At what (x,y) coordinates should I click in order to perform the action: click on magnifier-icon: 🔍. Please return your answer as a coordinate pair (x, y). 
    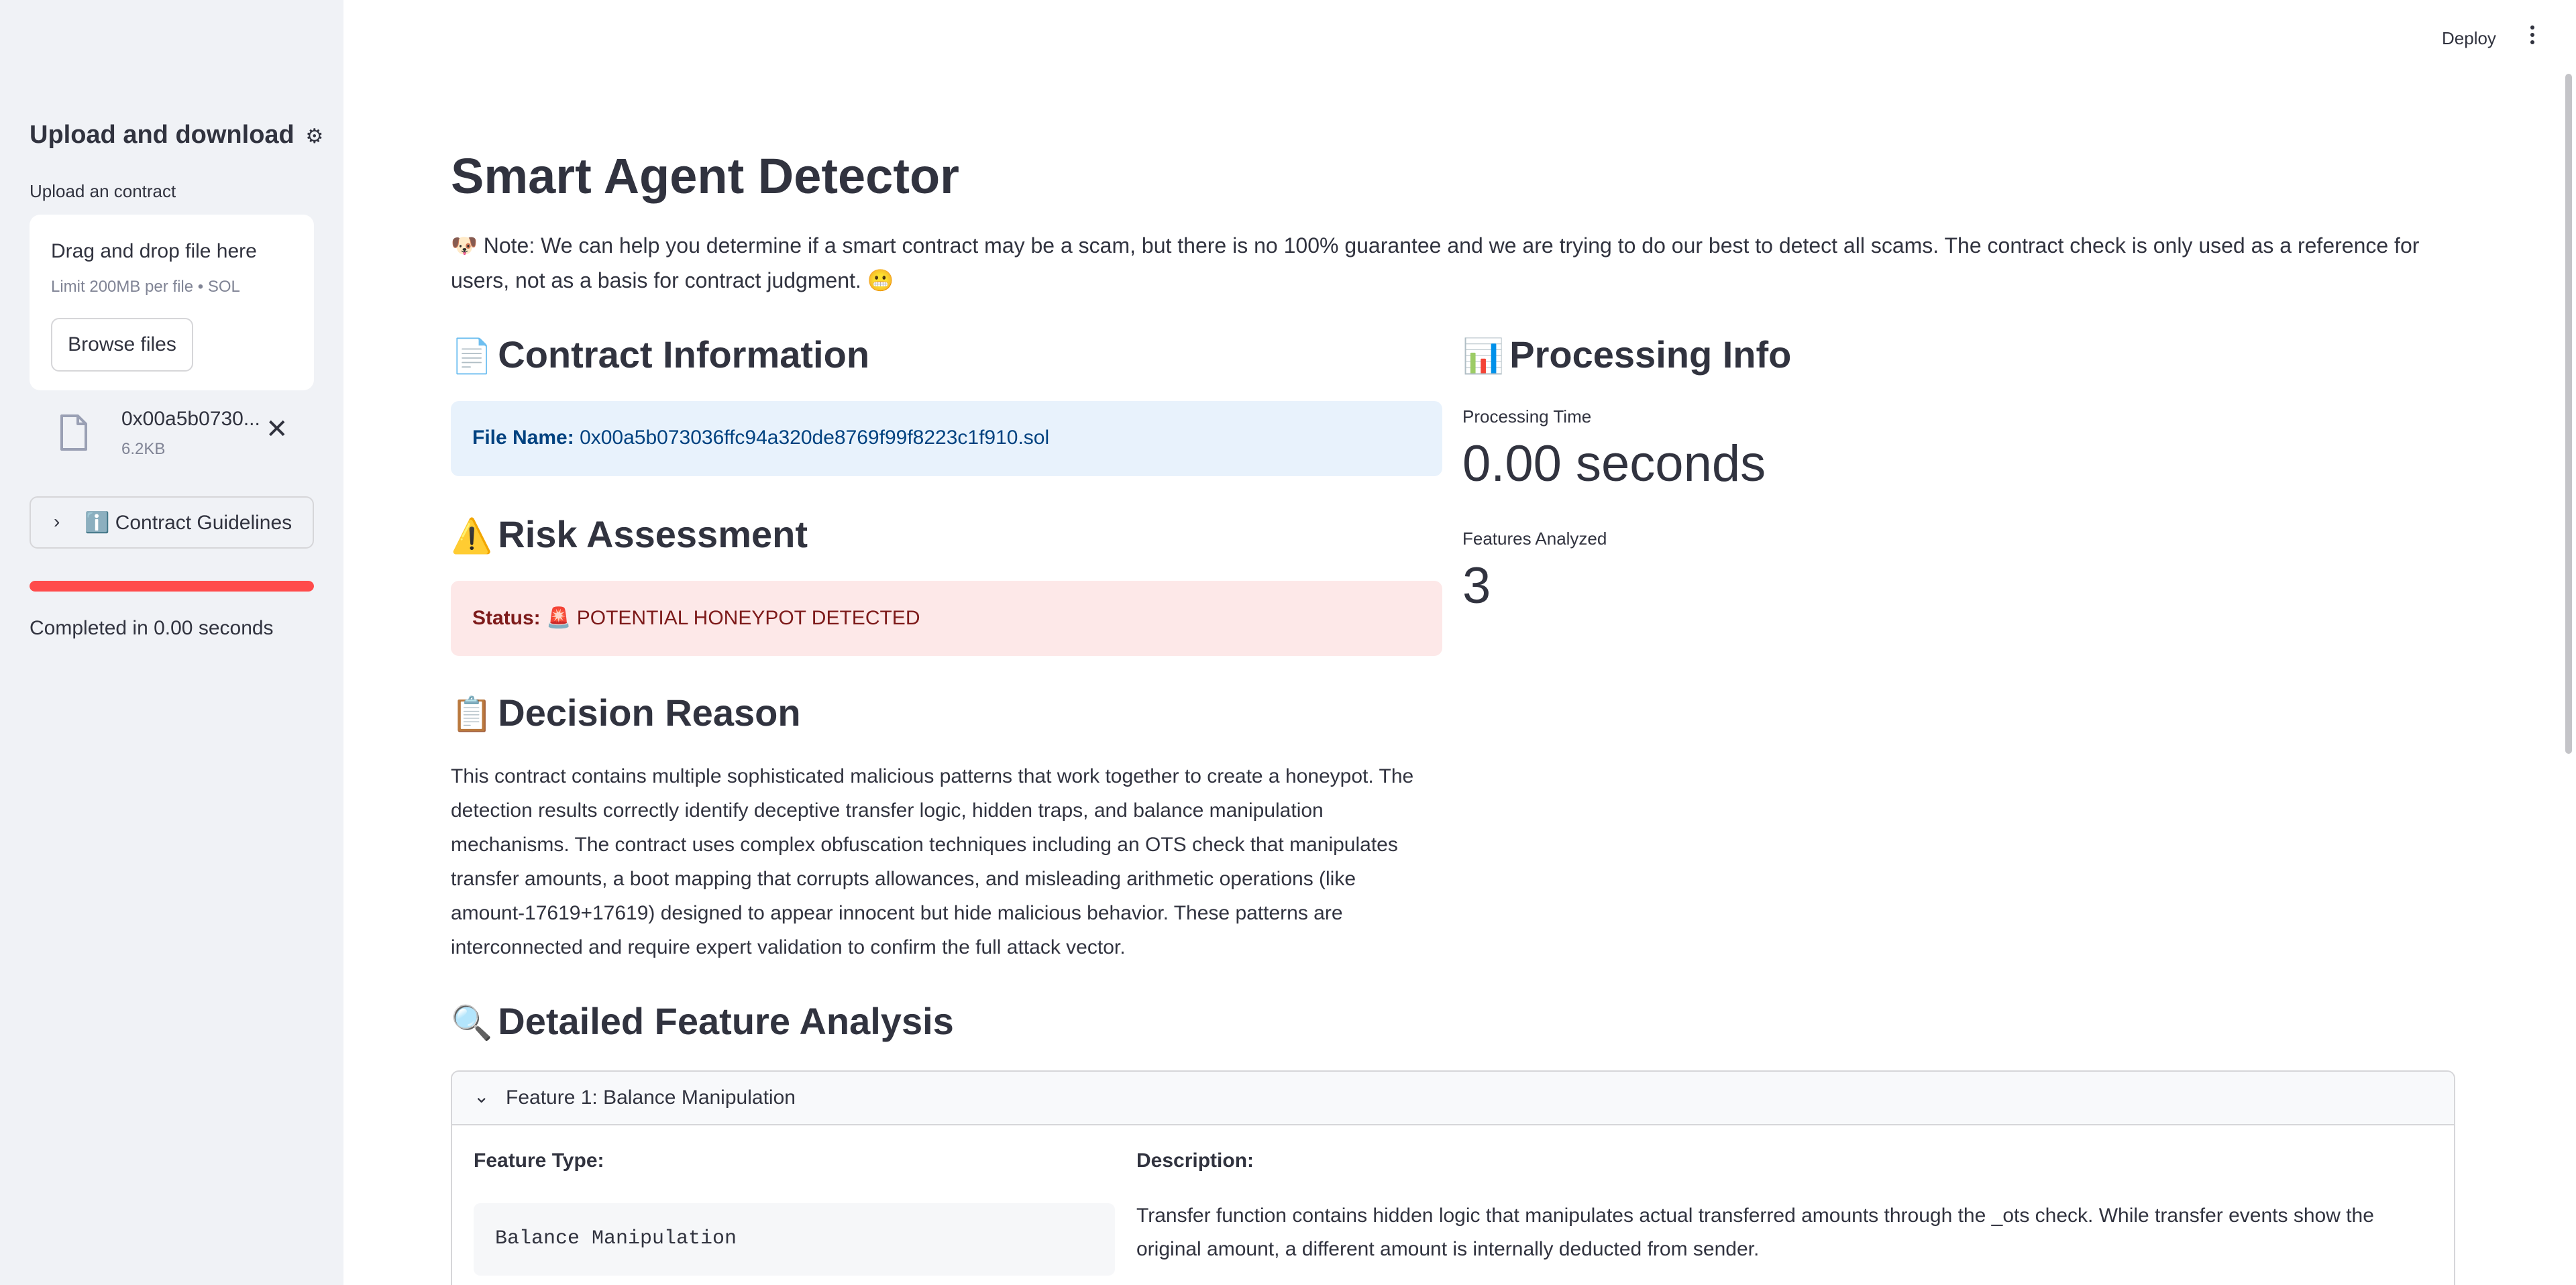
    Looking at the image, I should click on (472, 1023).